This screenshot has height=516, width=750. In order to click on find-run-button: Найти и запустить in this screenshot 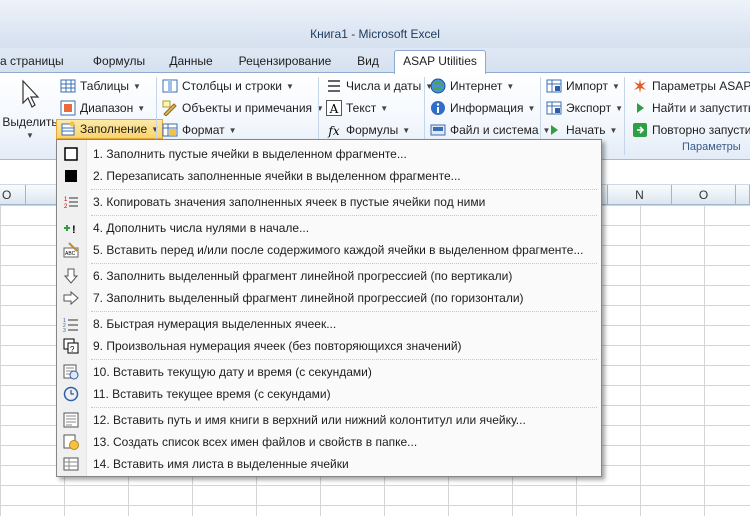, I will do `click(691, 108)`.